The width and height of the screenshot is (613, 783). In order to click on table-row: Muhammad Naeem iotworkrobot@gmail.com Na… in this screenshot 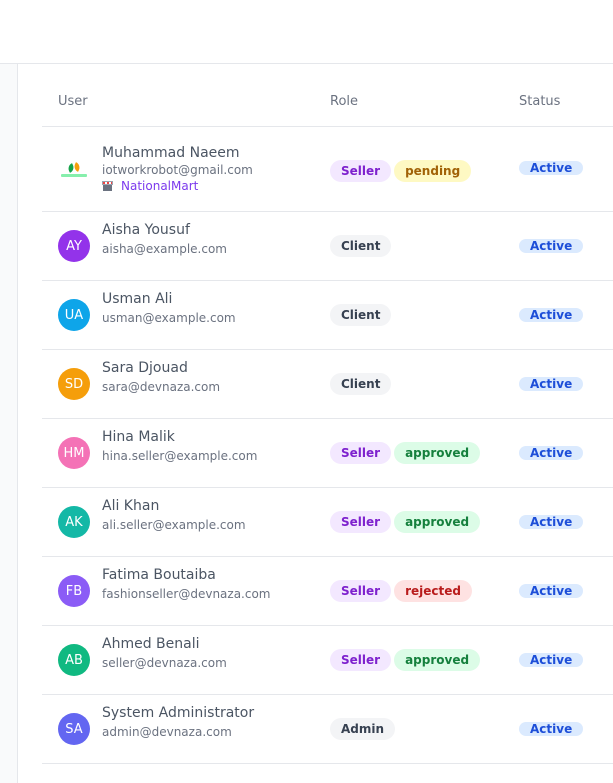, I will do `click(327, 169)`.